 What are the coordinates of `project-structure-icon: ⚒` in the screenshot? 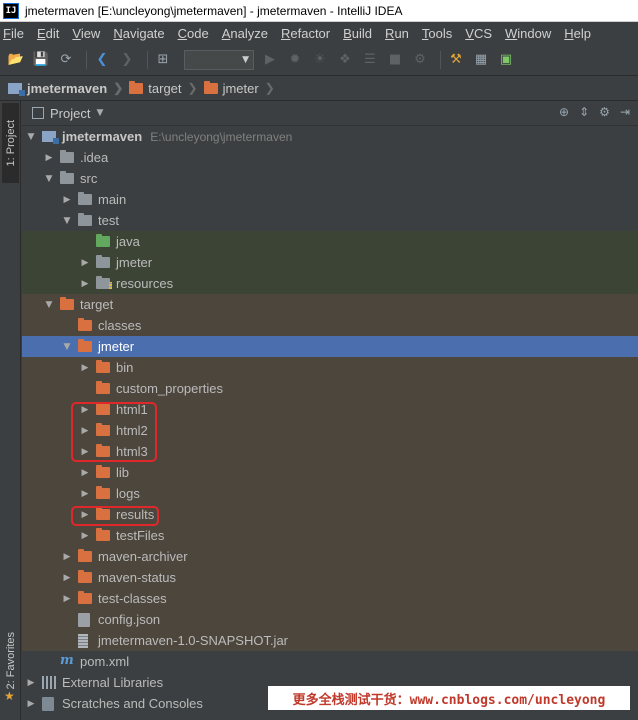 It's located at (456, 60).